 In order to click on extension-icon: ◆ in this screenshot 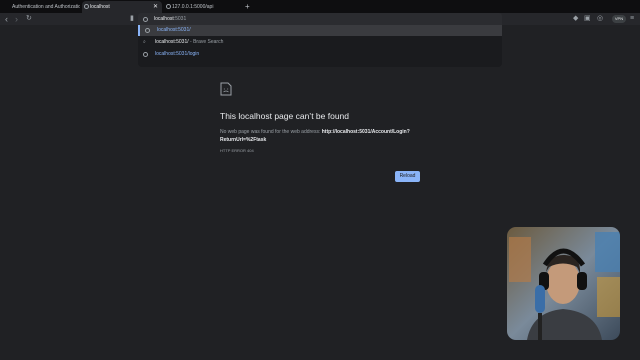, I will do `click(575, 19)`.